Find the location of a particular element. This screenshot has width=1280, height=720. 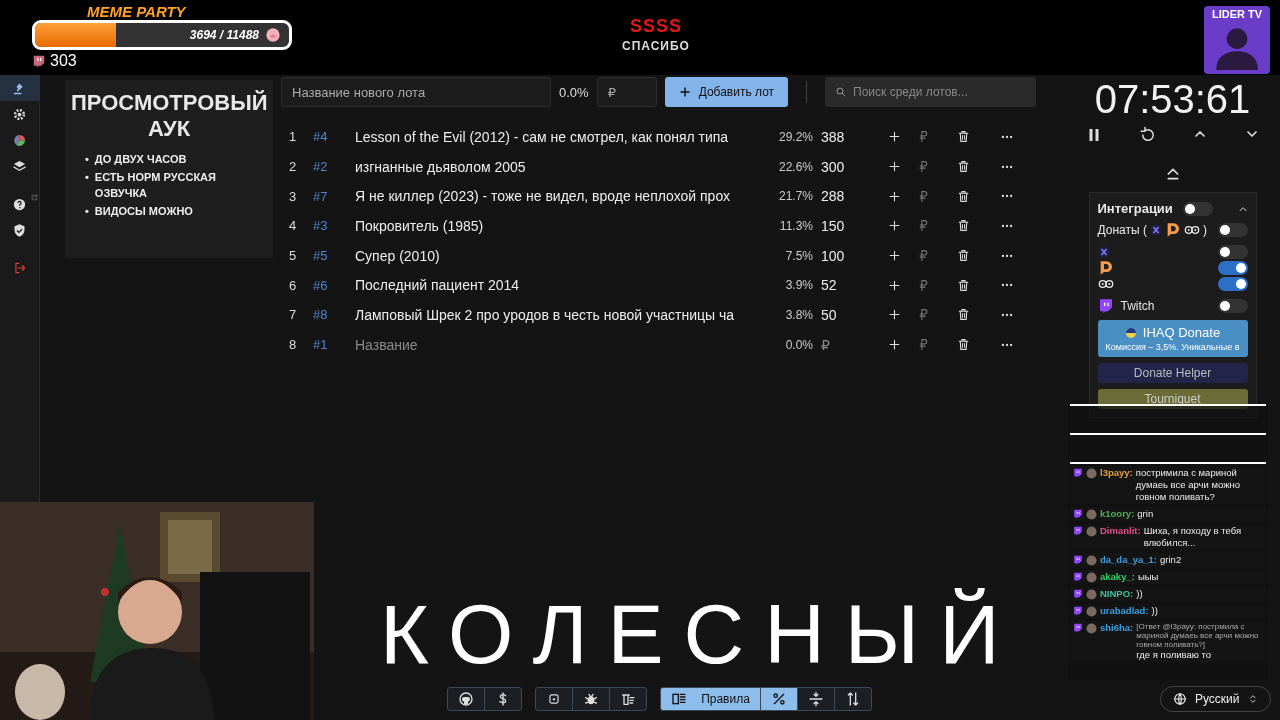

chat-username: k1oory: is located at coordinates (1117, 514).